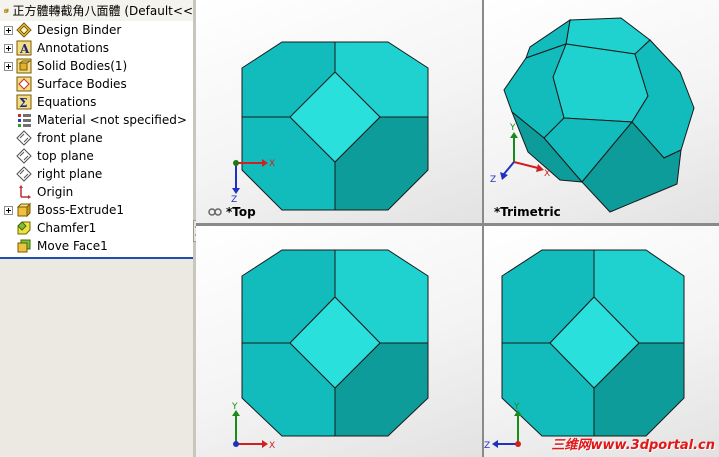  I want to click on extrude-icon, so click(24, 210).